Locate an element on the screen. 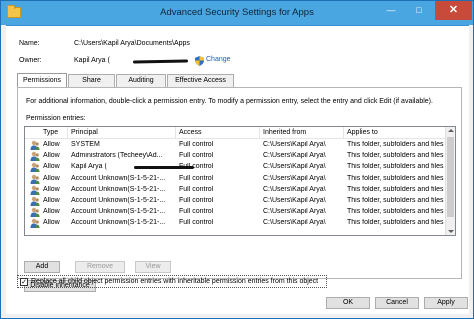 Image resolution: width=474 pixels, height=319 pixels. ok-button: OK is located at coordinates (348, 303).